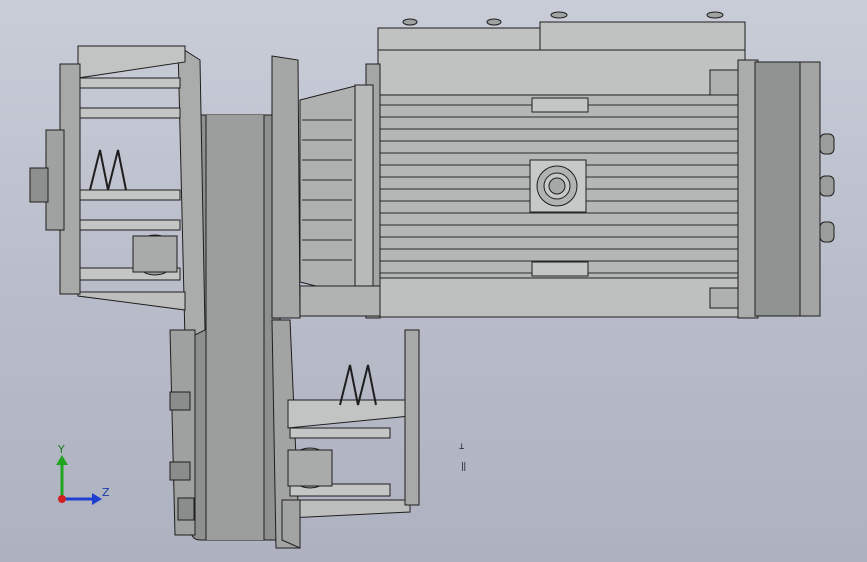  What do you see at coordinates (61, 449) in the screenshot?
I see `axis-y-label: Y` at bounding box center [61, 449].